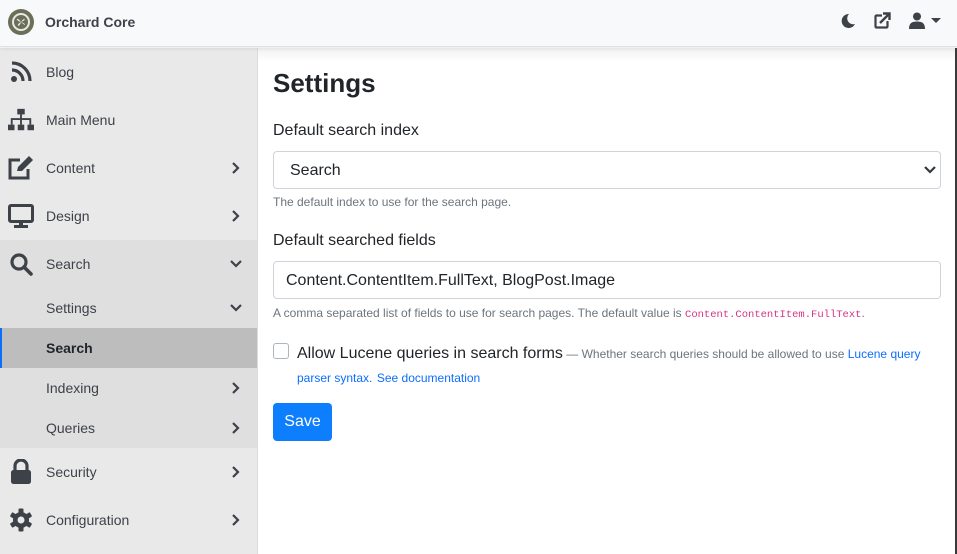 The width and height of the screenshot is (957, 554). Describe the element at coordinates (346, 130) in the screenshot. I see `default-index-label: Default search index` at that location.